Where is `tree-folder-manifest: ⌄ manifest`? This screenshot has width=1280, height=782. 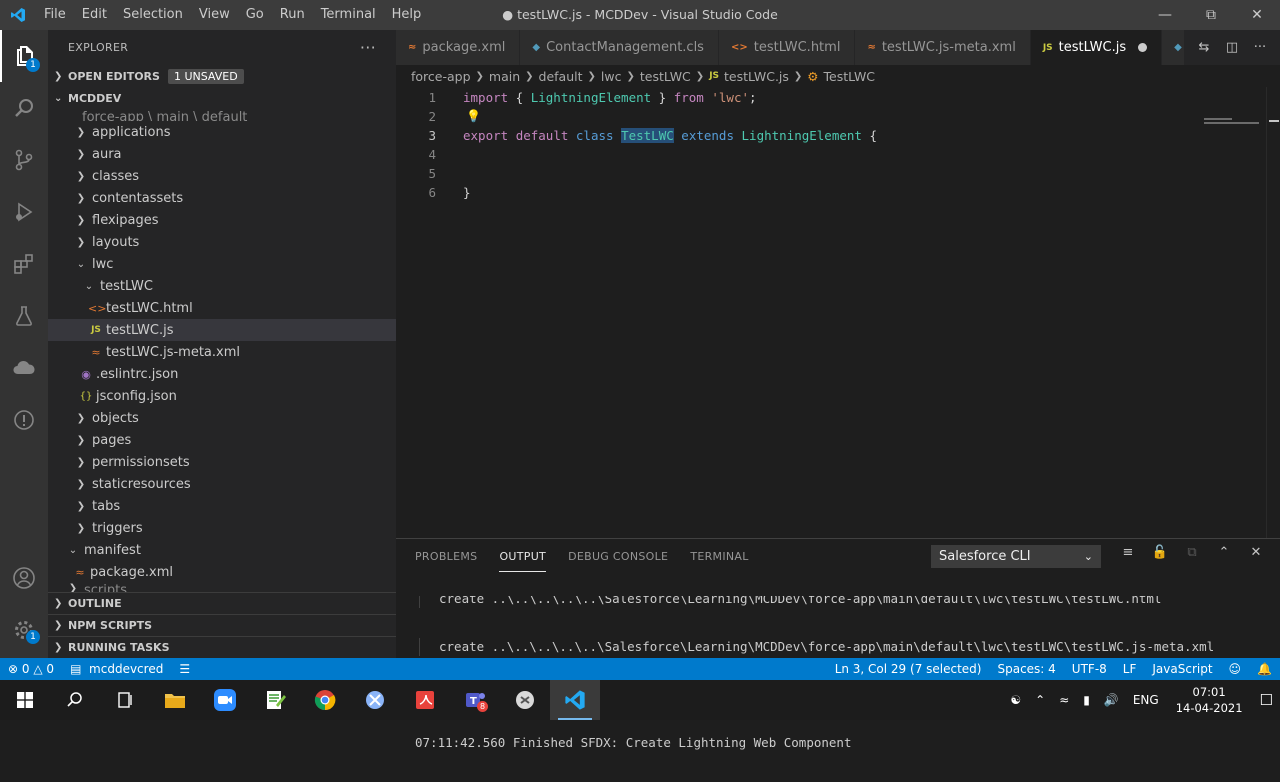
tree-folder-manifest: ⌄ manifest is located at coordinates (222, 550).